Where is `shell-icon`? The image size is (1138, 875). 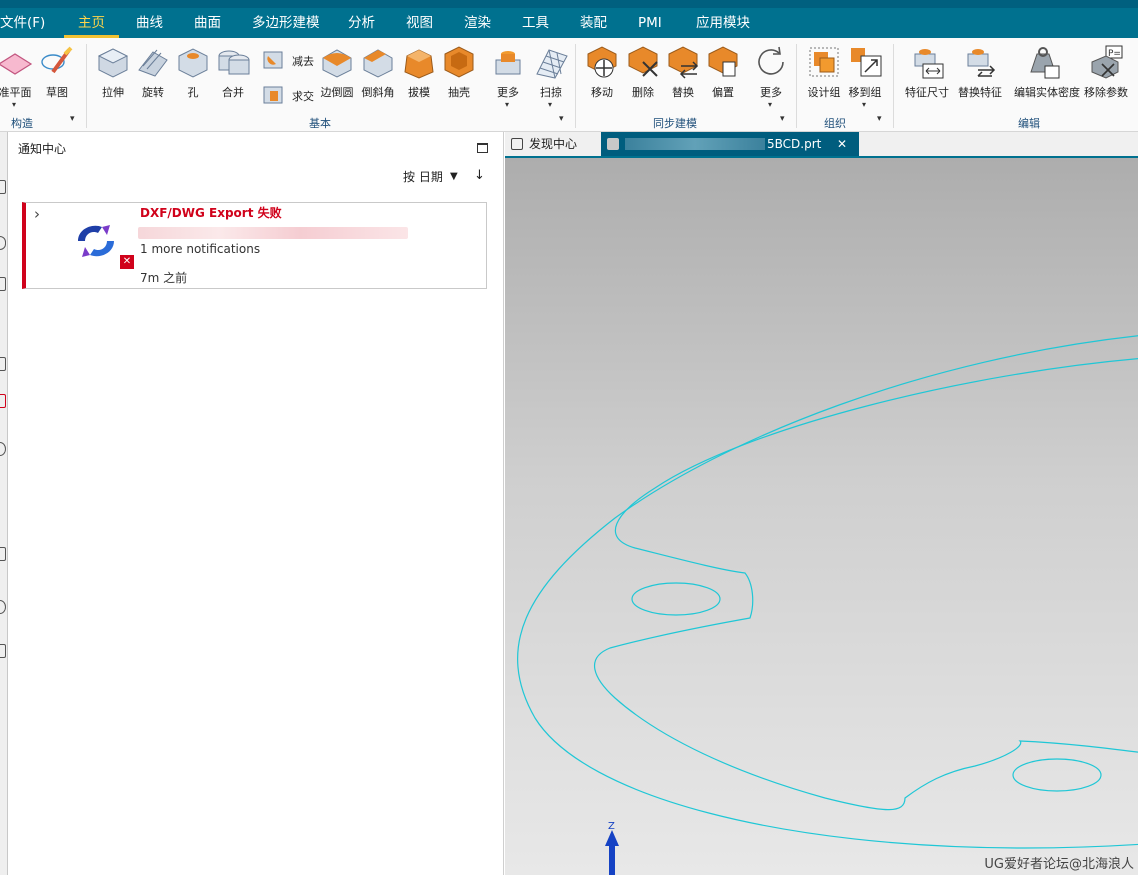
shell-icon is located at coordinates (459, 62).